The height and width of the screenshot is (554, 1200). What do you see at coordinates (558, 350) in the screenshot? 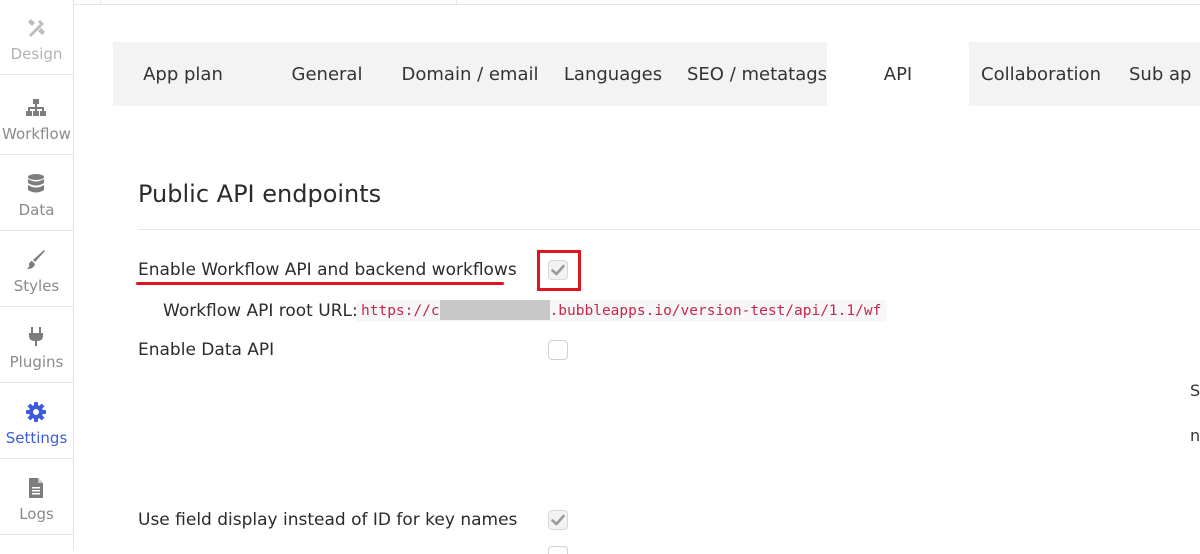
I see `enable-data-api-checkbox` at bounding box center [558, 350].